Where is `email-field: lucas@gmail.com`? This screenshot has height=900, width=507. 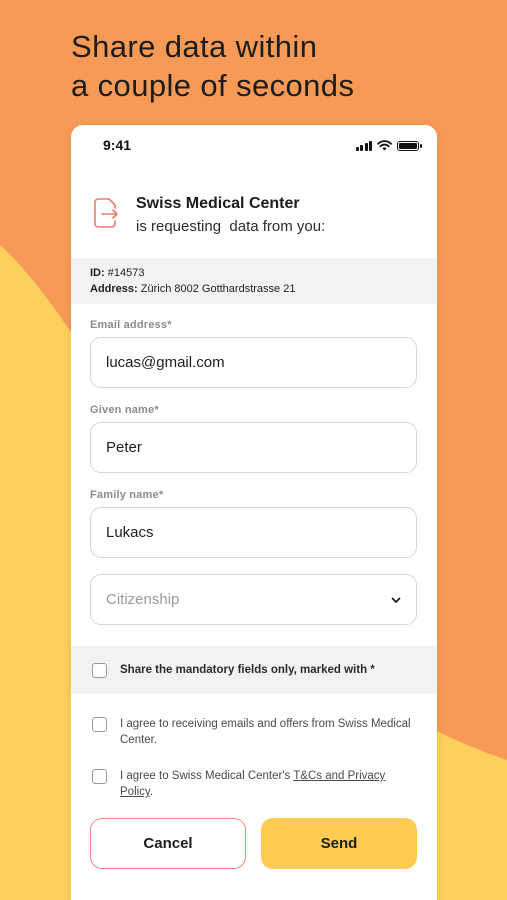 email-field: lucas@gmail.com is located at coordinates (253, 362).